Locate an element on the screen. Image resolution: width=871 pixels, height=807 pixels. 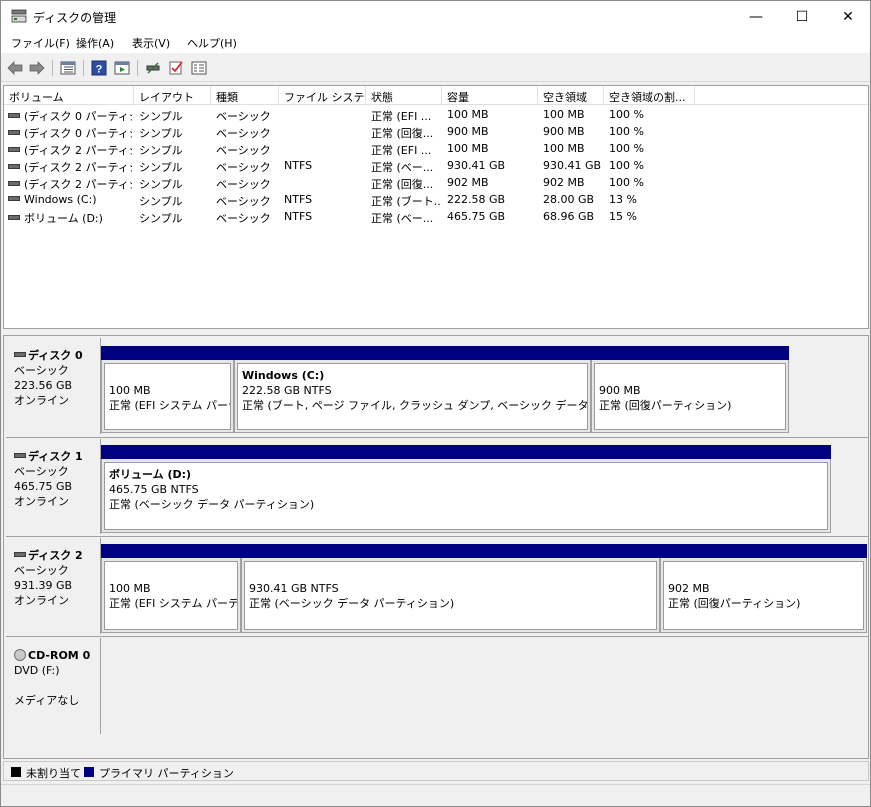
menu-action: 操作(A) is located at coordinates (95, 43).